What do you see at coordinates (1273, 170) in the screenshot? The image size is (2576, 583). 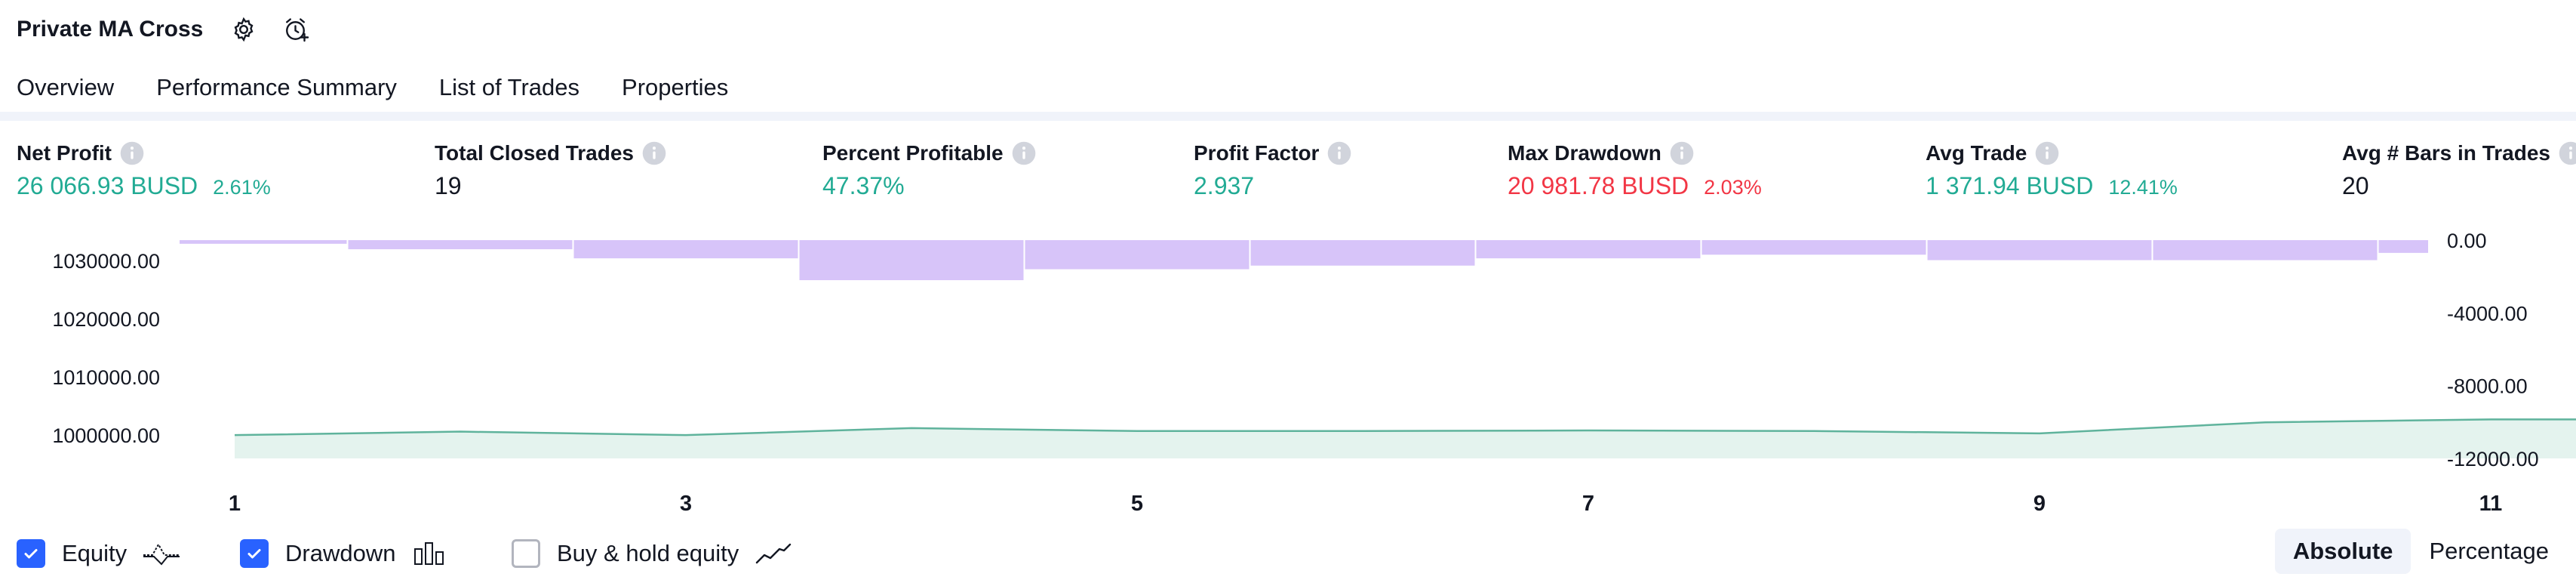 I see `metric-profit-factor: Profit Factor 2.937` at bounding box center [1273, 170].